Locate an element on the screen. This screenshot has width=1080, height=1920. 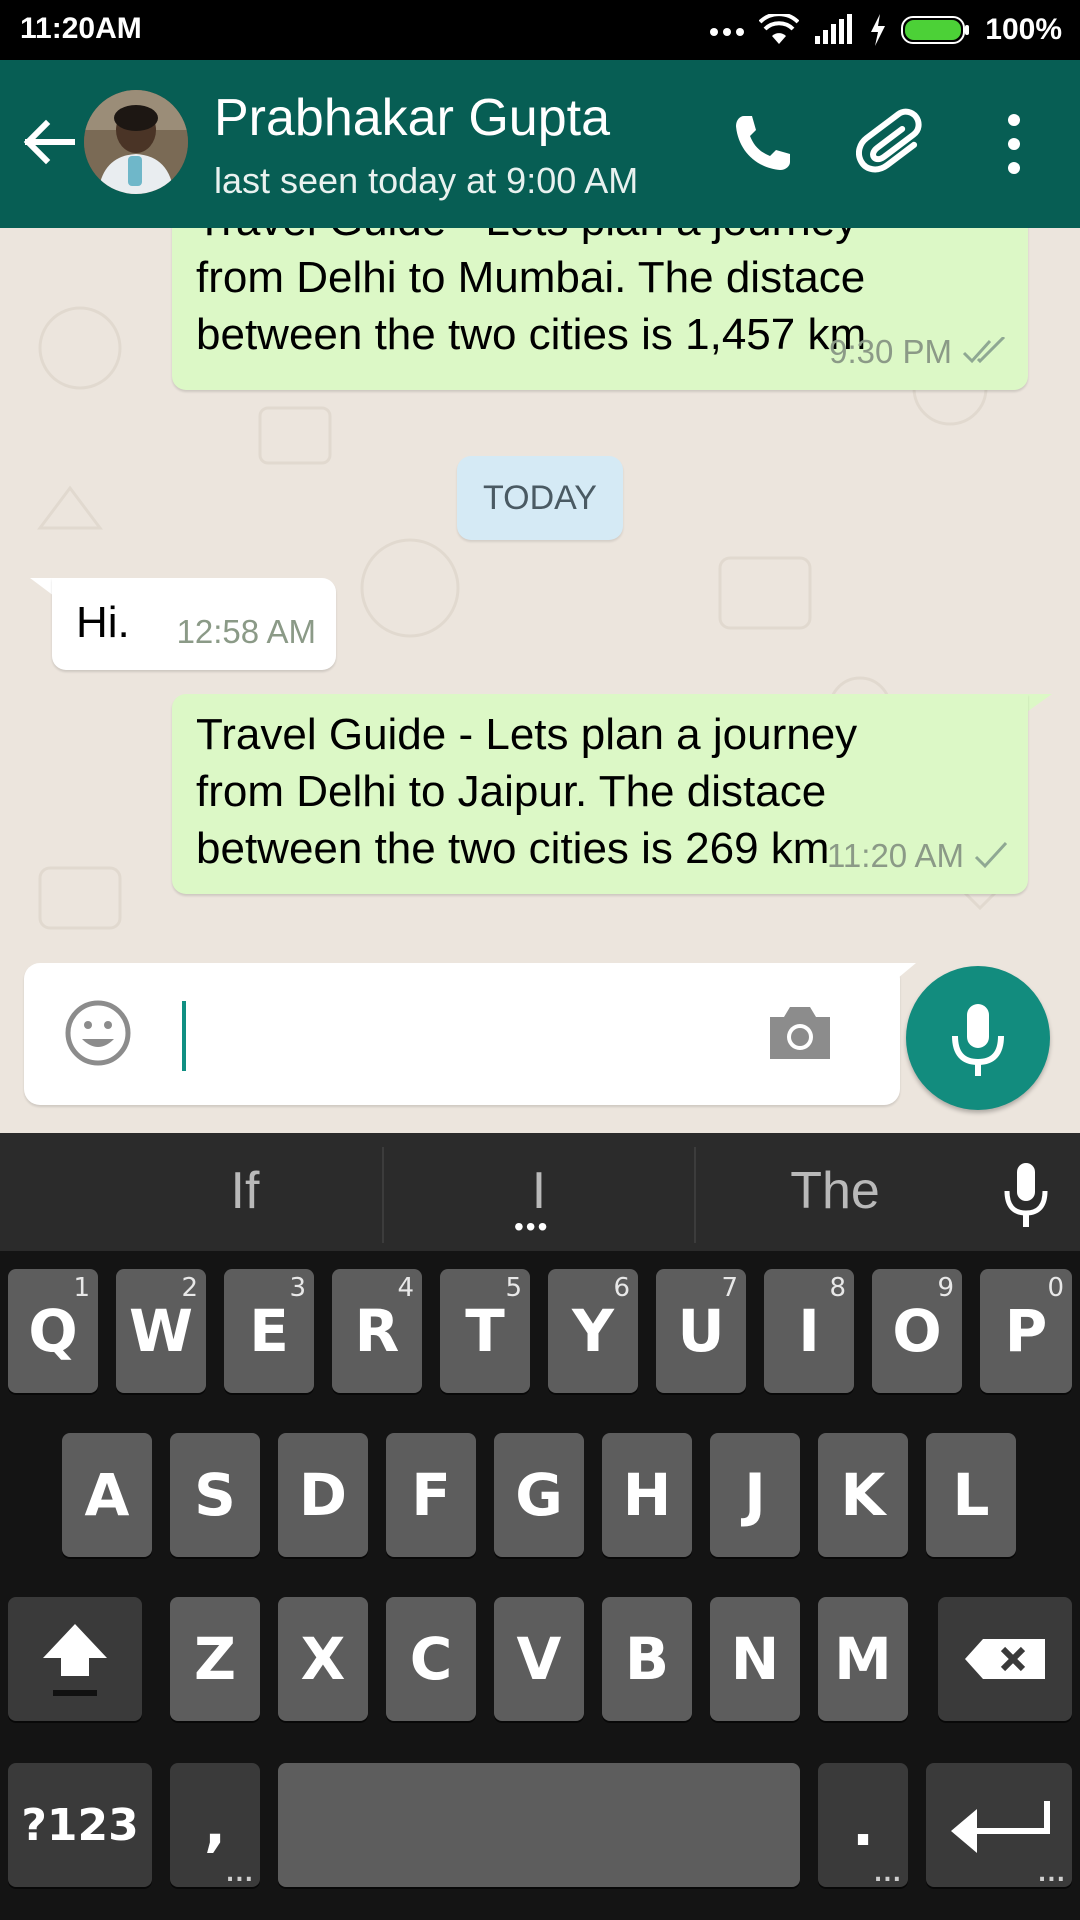
battery-percent: 100% is located at coordinates (1023, 29).